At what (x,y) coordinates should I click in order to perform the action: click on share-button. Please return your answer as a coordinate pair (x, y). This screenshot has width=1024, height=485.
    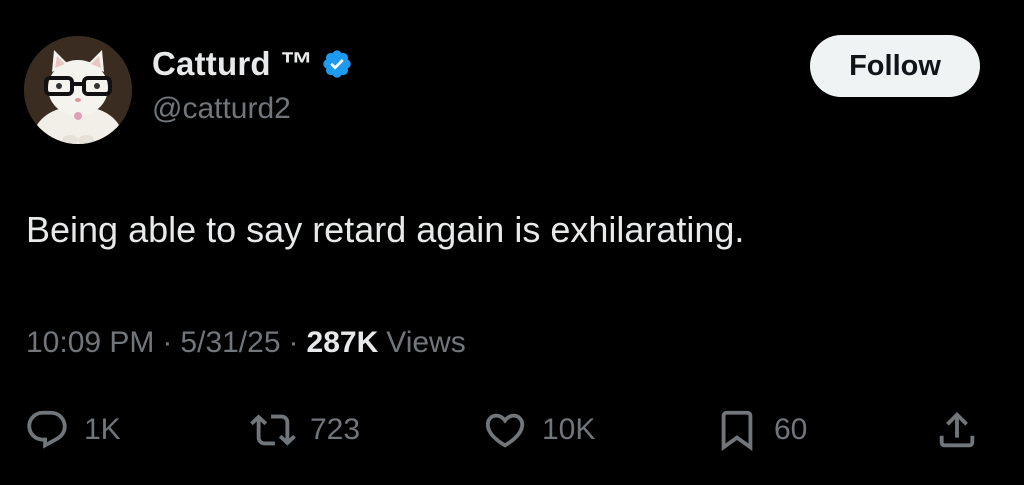
    Looking at the image, I should click on (957, 430).